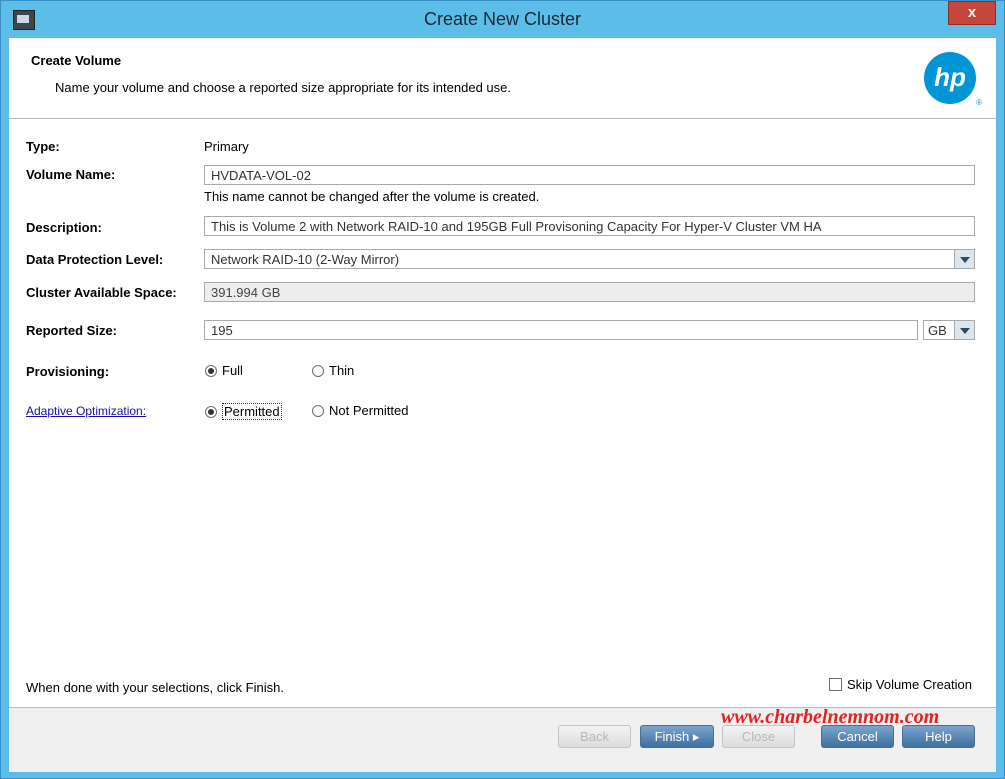 Image resolution: width=1005 pixels, height=779 pixels. I want to click on cluster-space-field: 391.994 GB, so click(589, 292).